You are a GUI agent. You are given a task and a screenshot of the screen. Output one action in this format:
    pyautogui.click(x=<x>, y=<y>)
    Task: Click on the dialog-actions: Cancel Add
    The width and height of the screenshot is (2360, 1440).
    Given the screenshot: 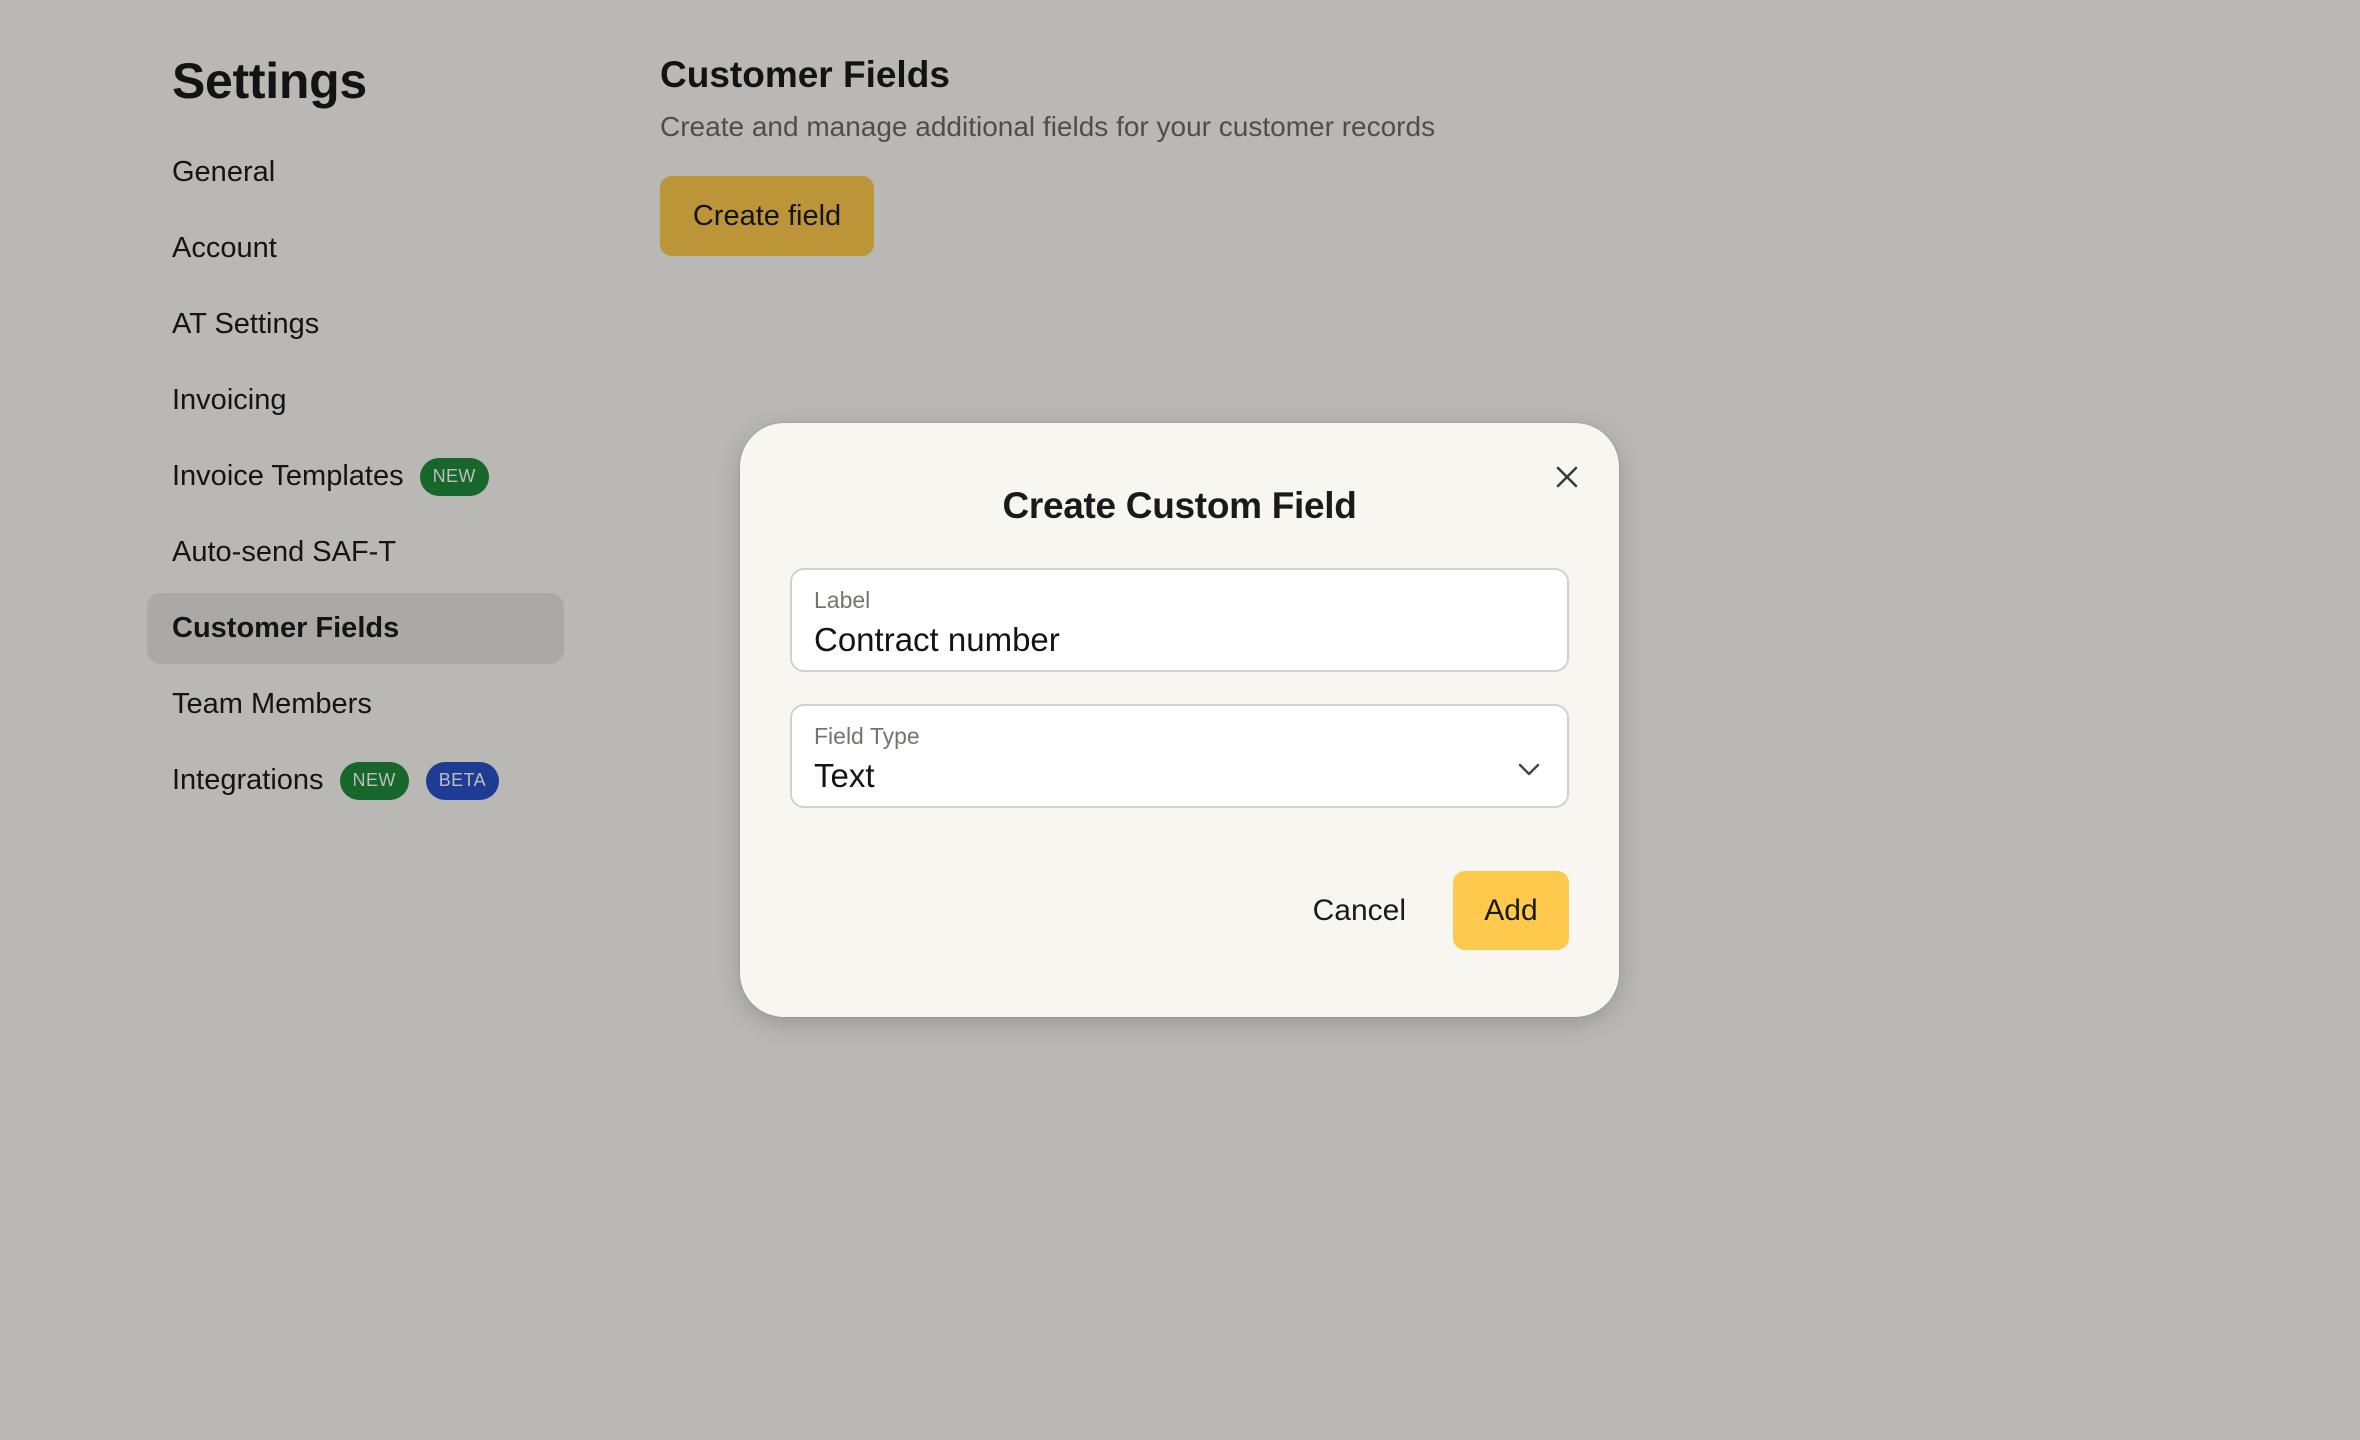 What is the action you would take?
    pyautogui.click(x=1429, y=910)
    